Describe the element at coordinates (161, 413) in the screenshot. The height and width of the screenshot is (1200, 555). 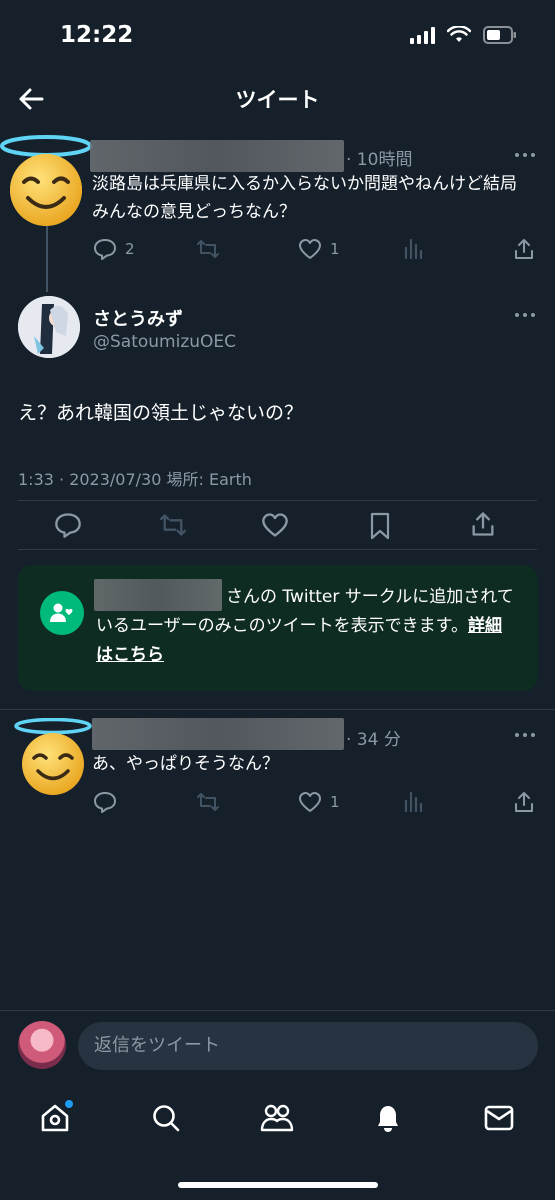
I see `tweet-text: え？あれ韓国の領土じゃないの？` at that location.